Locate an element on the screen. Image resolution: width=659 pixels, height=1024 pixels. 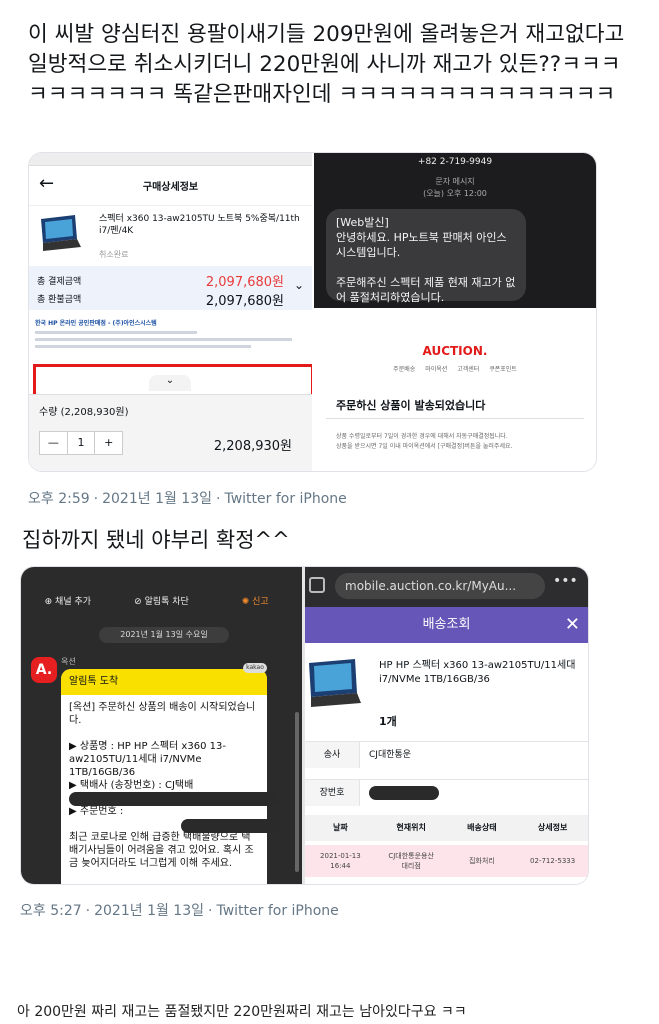
order-title: 구매상세정보 is located at coordinates (170, 187).